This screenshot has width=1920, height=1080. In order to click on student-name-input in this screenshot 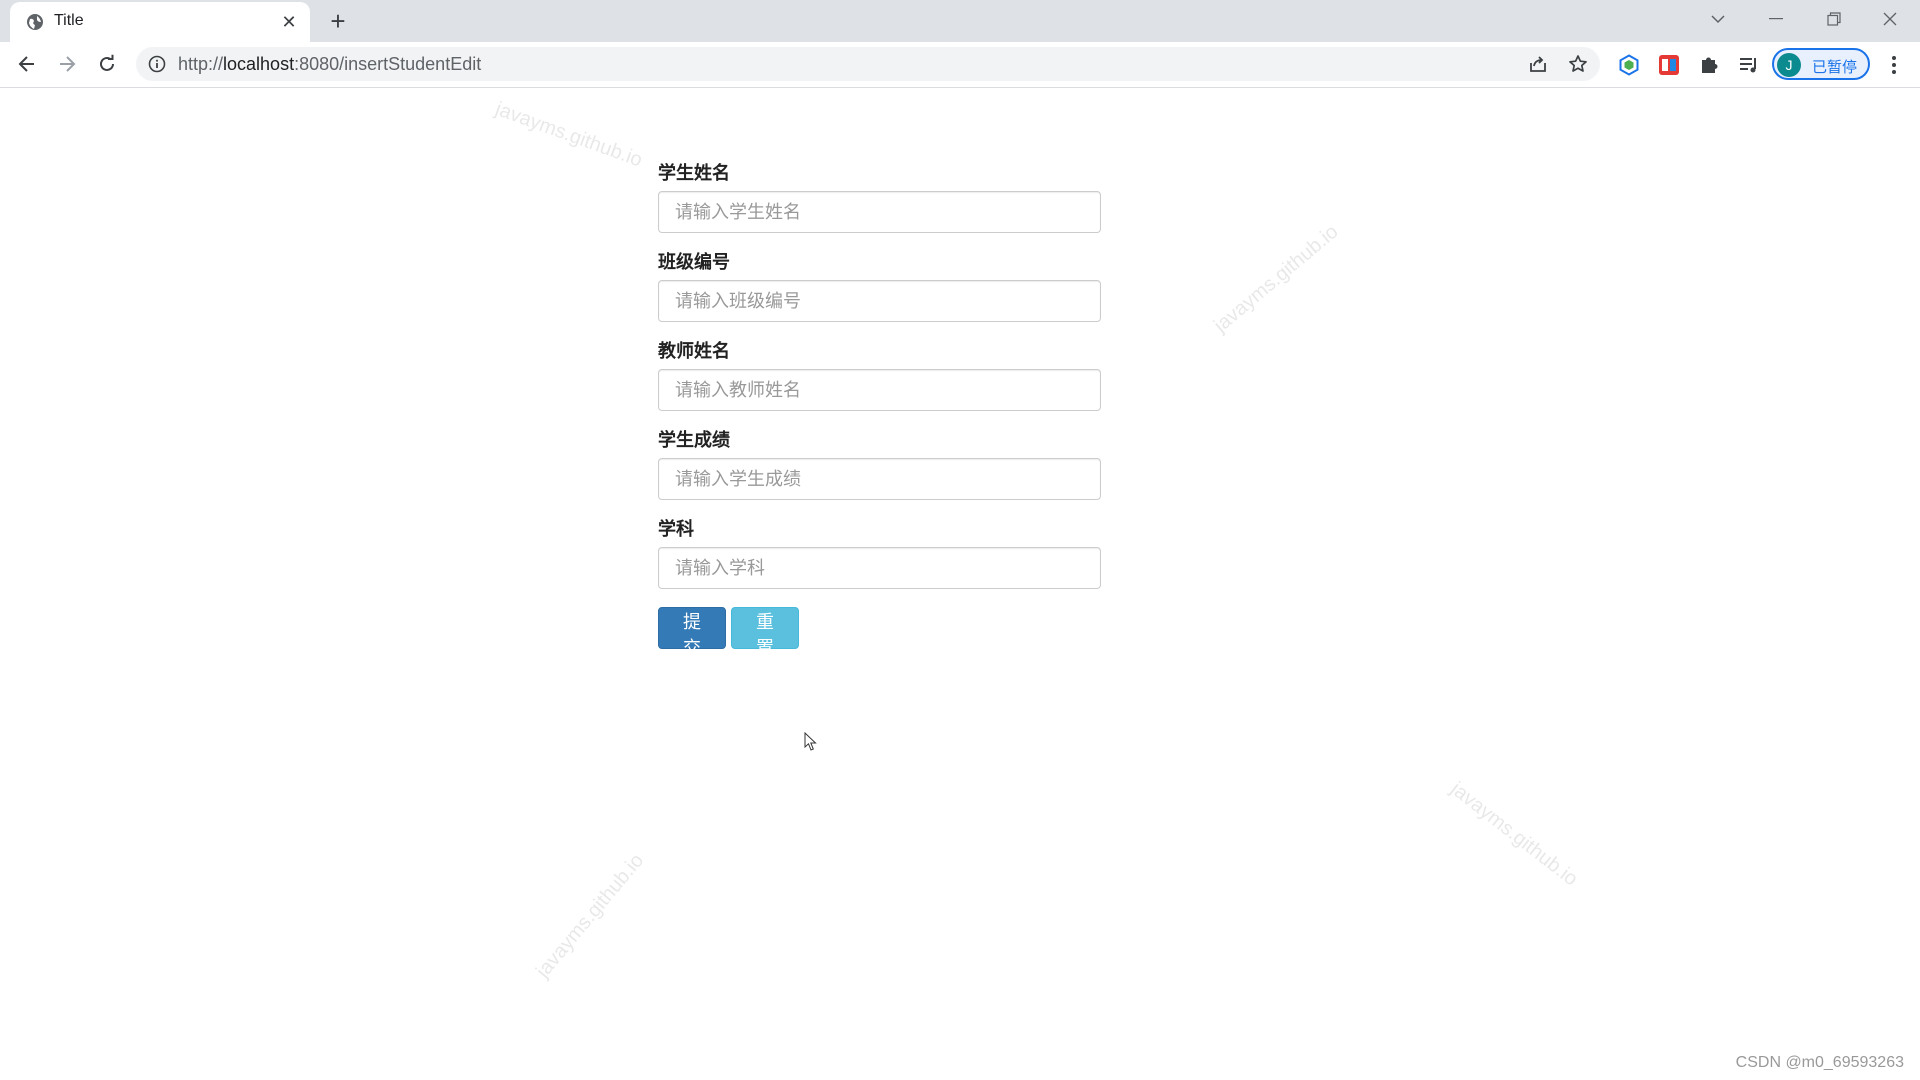, I will do `click(879, 212)`.